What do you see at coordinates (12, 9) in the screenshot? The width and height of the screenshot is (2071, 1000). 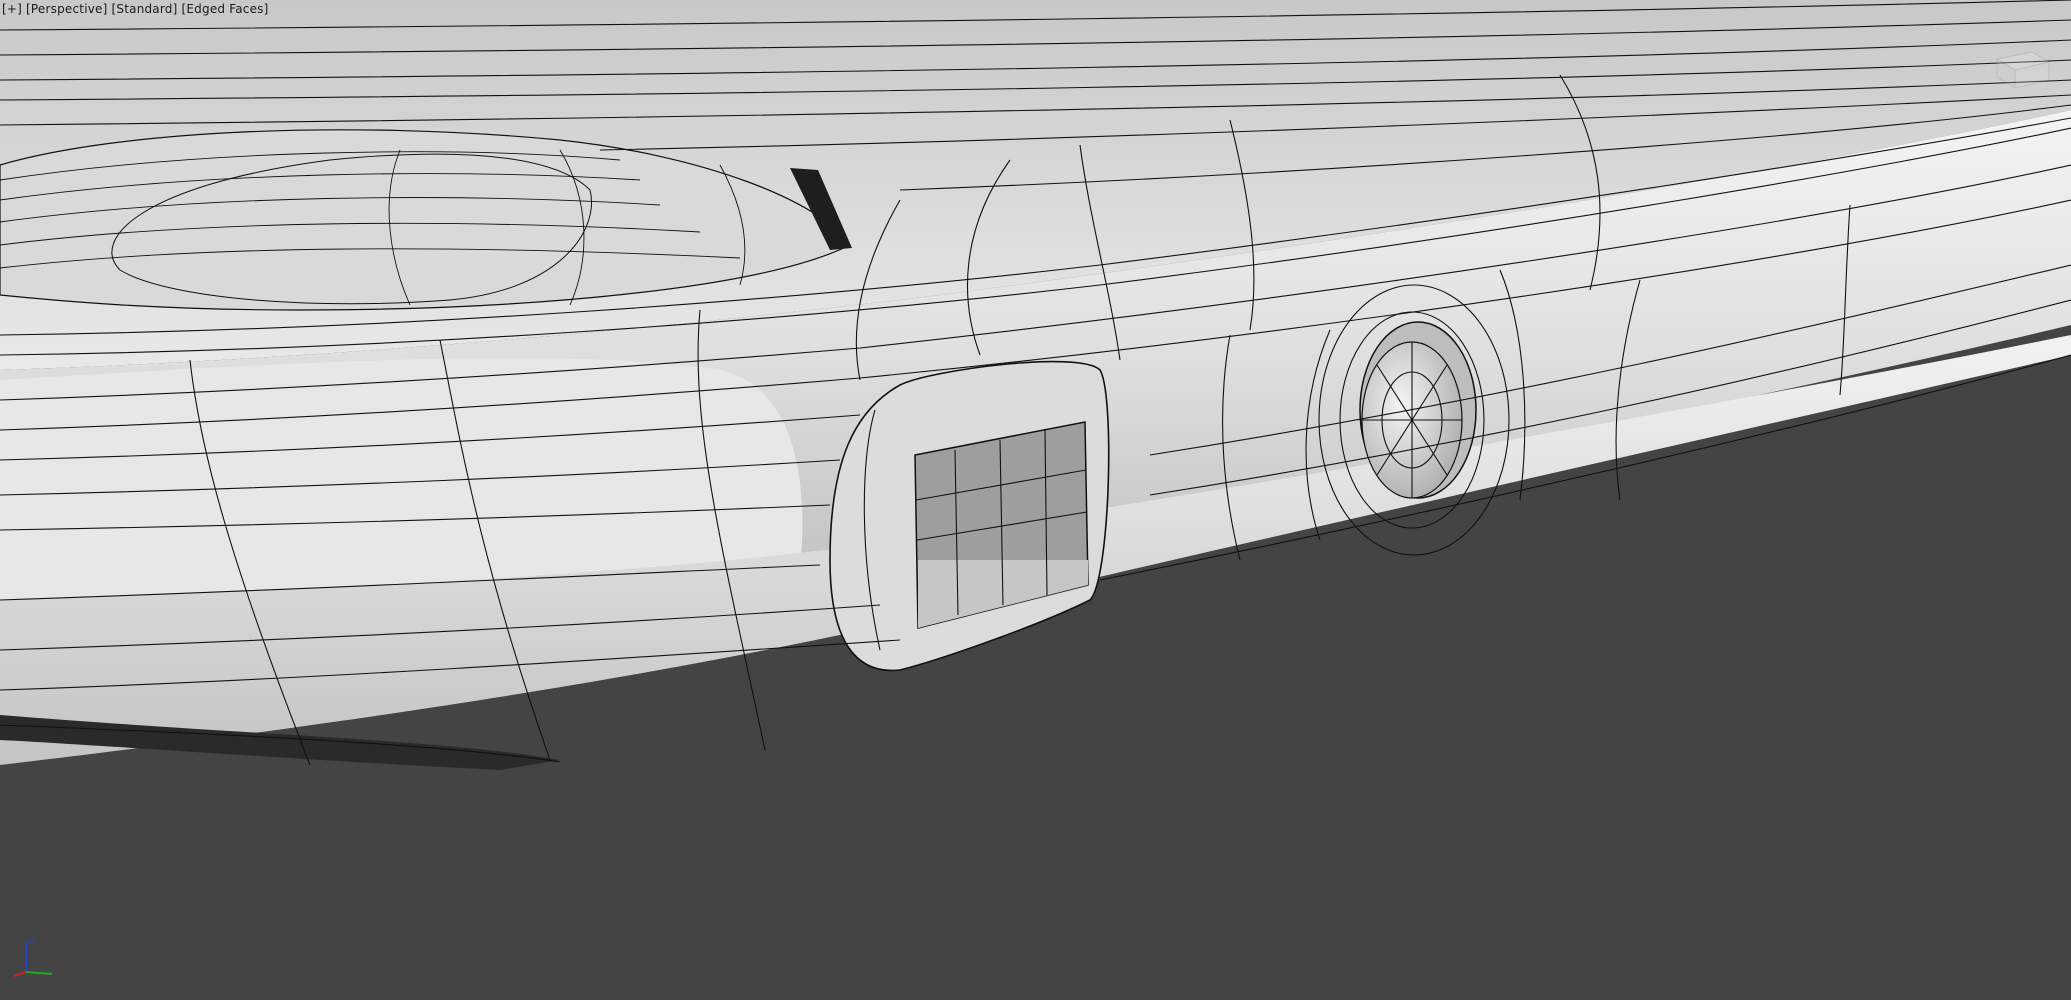 I see `viewport-plus-menu: [+]` at bounding box center [12, 9].